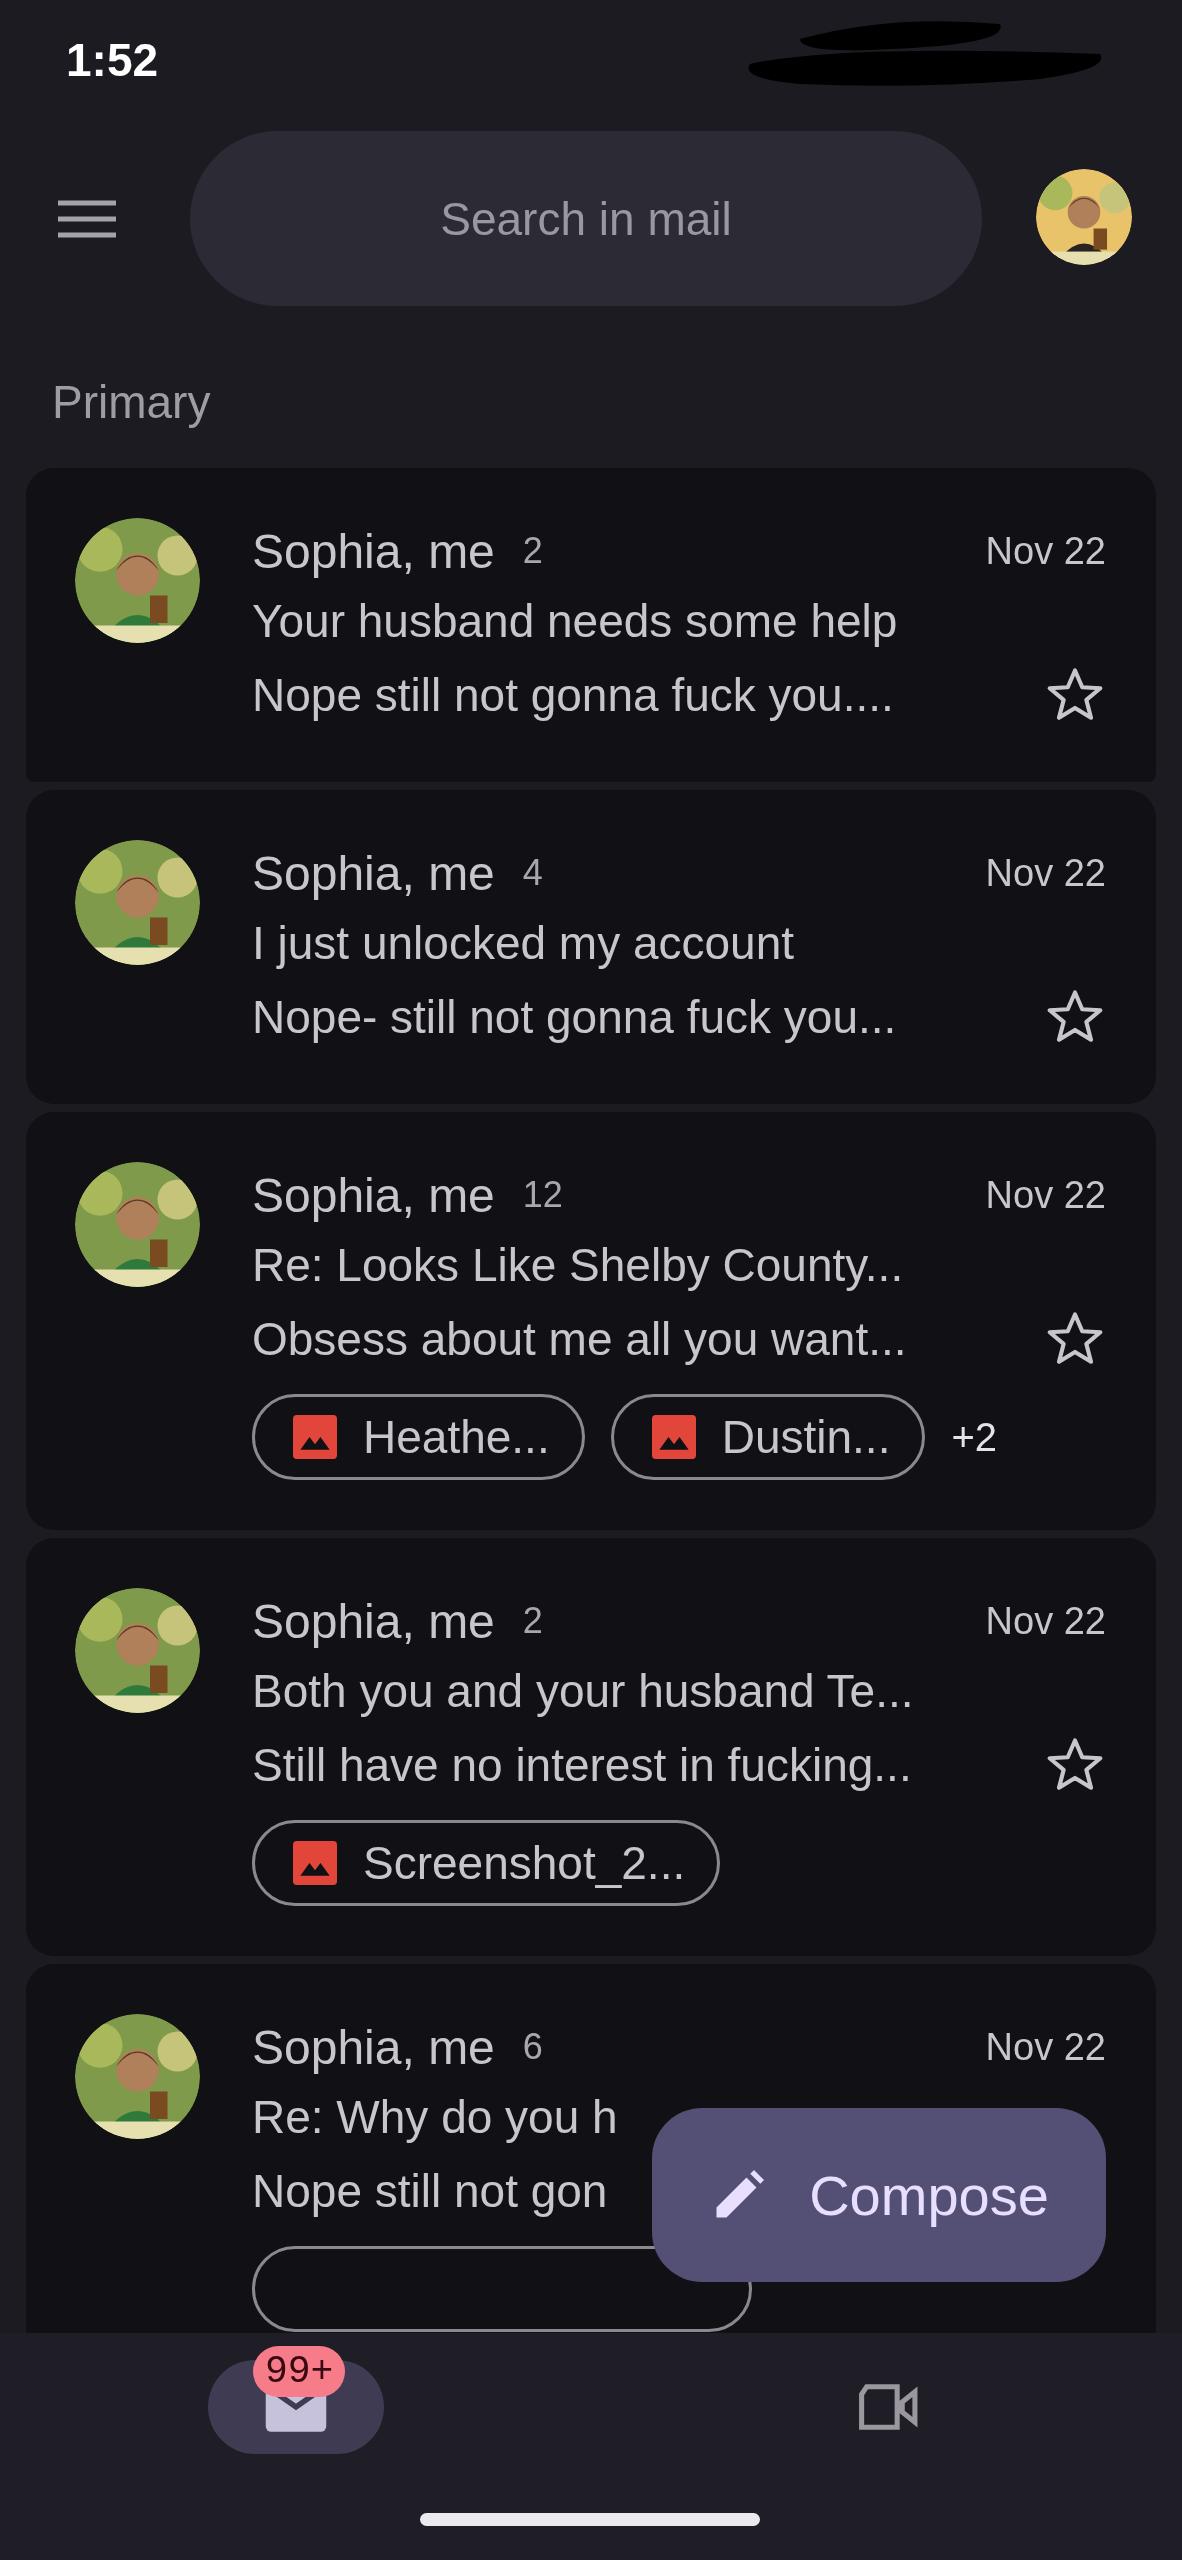  Describe the element at coordinates (430, 2191) in the screenshot. I see `email-snippet: Nope still not gon` at that location.